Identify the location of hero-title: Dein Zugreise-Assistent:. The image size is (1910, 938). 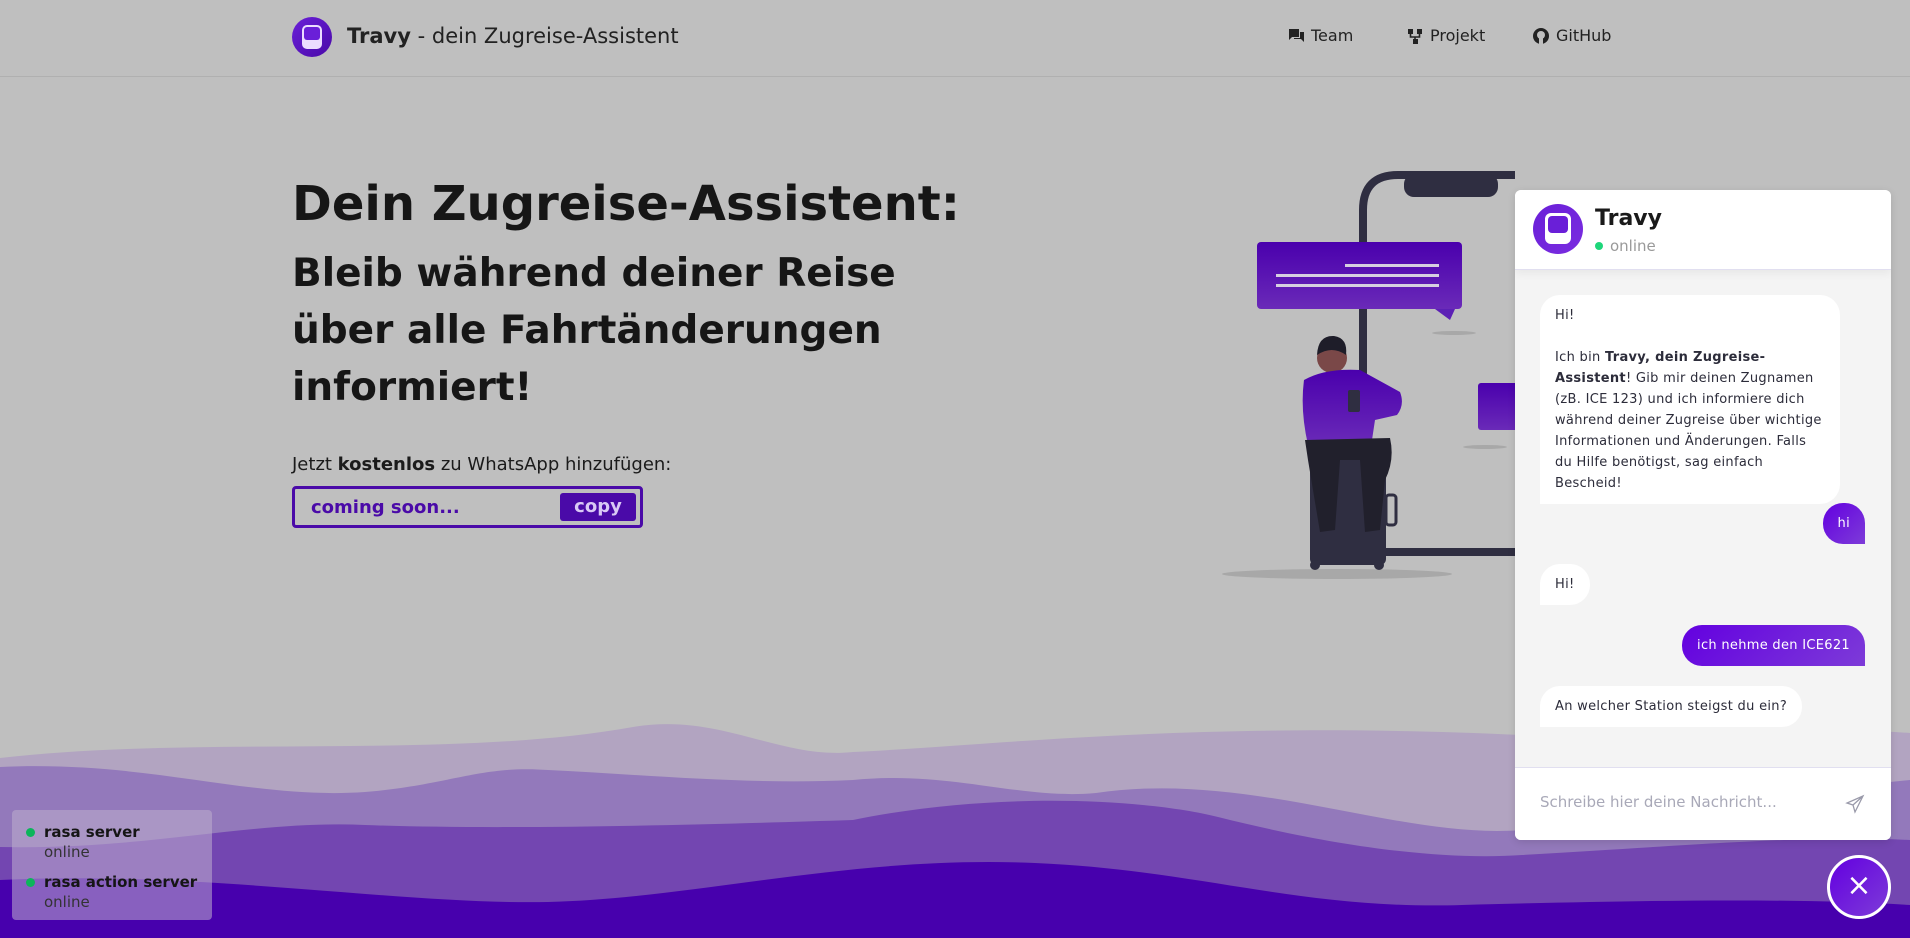
(626, 204).